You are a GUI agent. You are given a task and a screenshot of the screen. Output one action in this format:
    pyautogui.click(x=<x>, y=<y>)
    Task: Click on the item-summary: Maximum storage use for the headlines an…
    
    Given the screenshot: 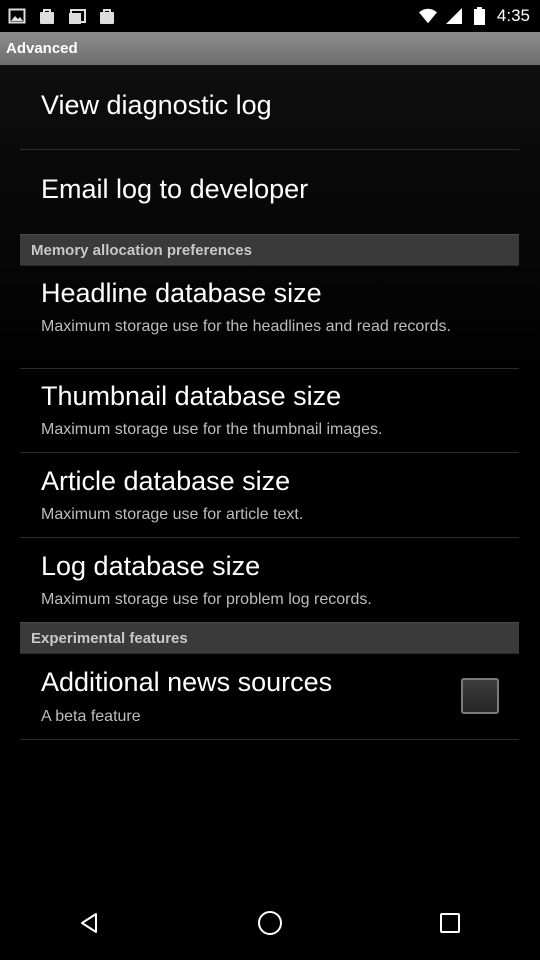 What is the action you would take?
    pyautogui.click(x=246, y=326)
    